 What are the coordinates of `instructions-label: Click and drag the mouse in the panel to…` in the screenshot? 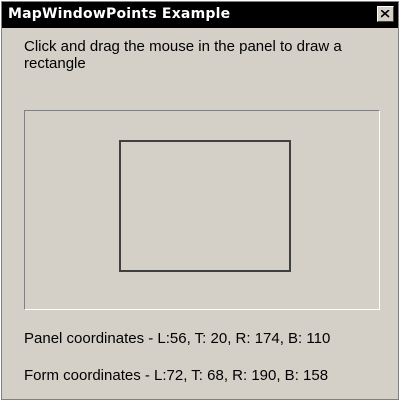 It's located at (183, 55).